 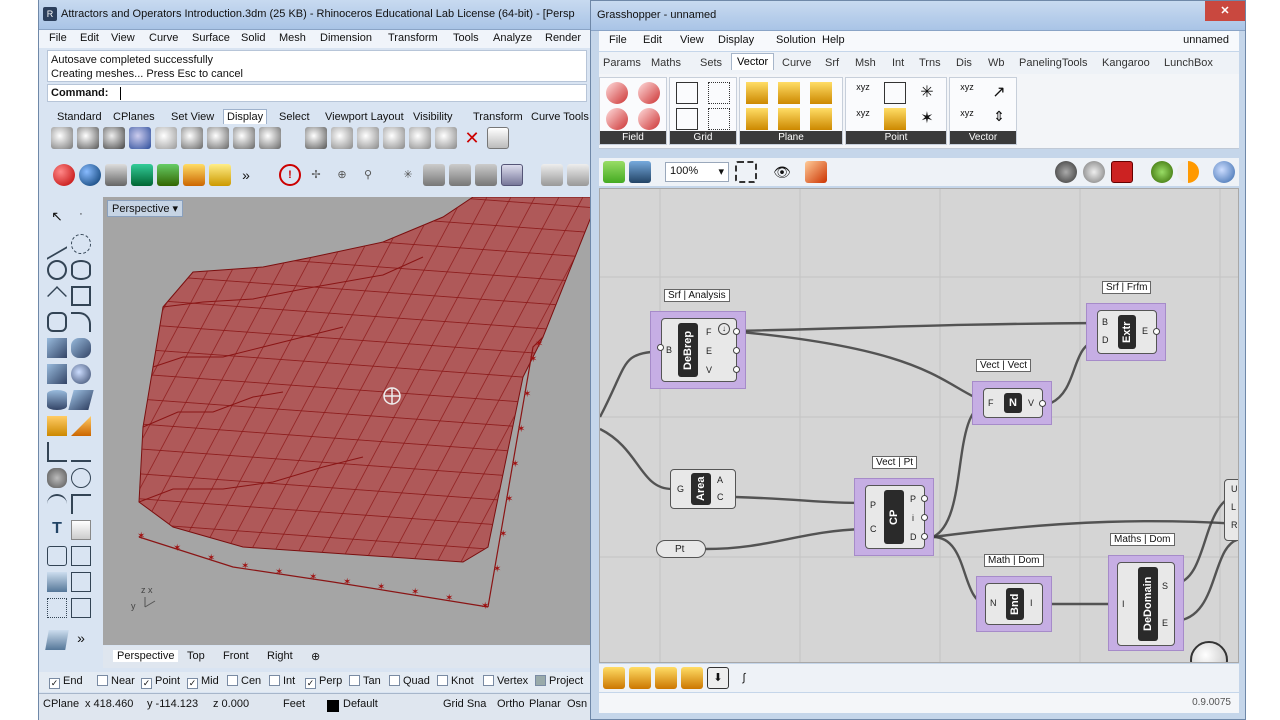 What do you see at coordinates (394, 680) in the screenshot?
I see `osnap-quad-checkbox` at bounding box center [394, 680].